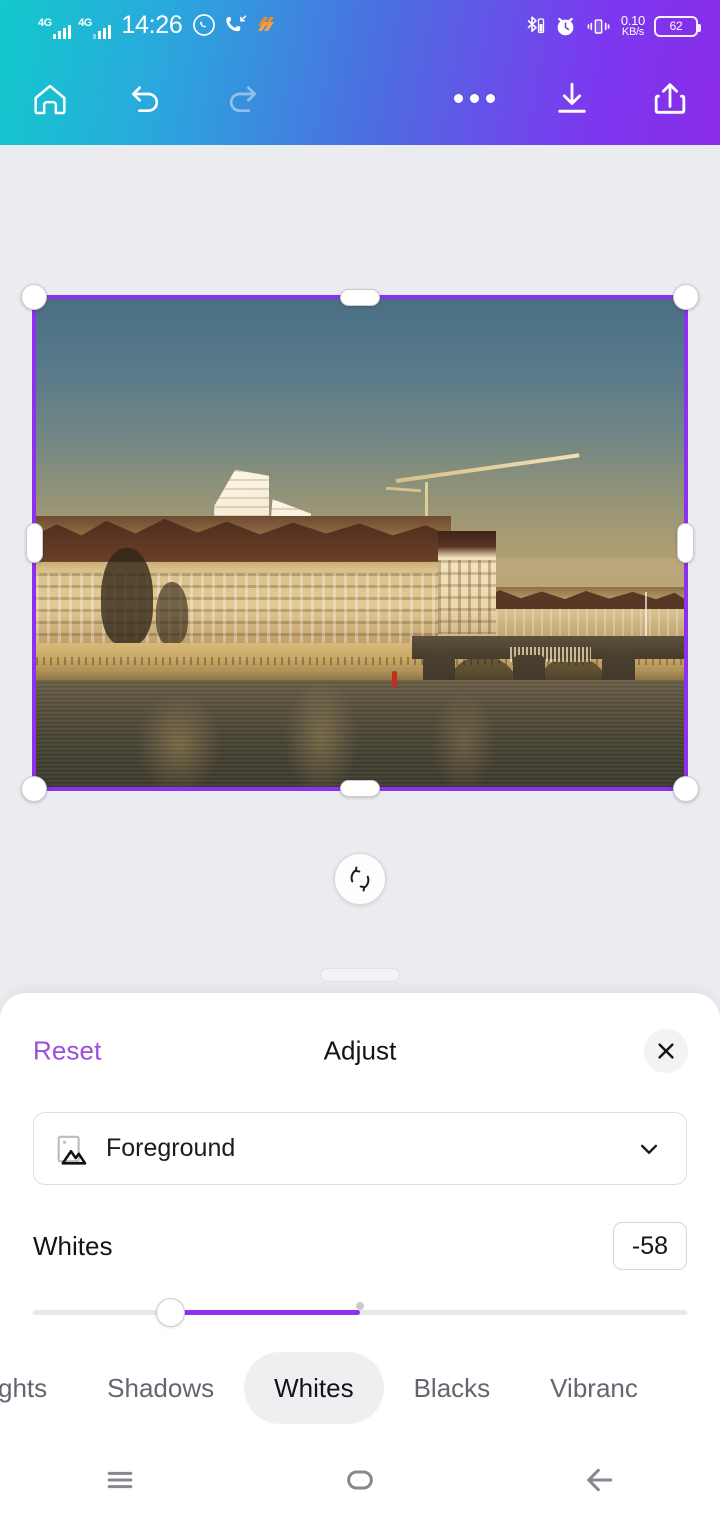  What do you see at coordinates (73, 1245) in the screenshot?
I see `slider-label: Whites` at bounding box center [73, 1245].